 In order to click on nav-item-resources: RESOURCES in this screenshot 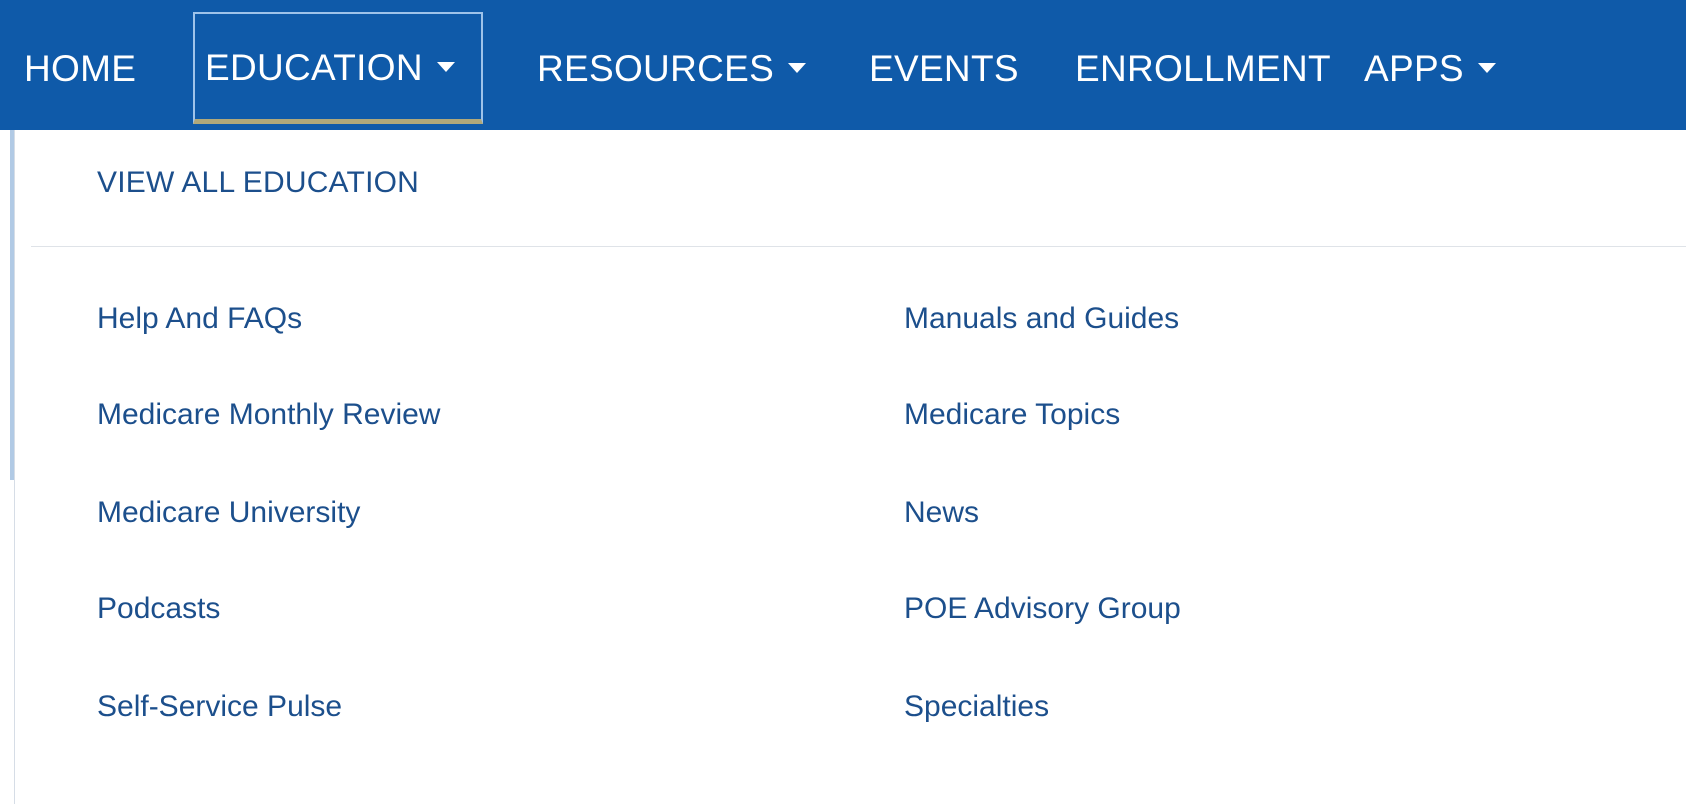, I will do `click(672, 68)`.